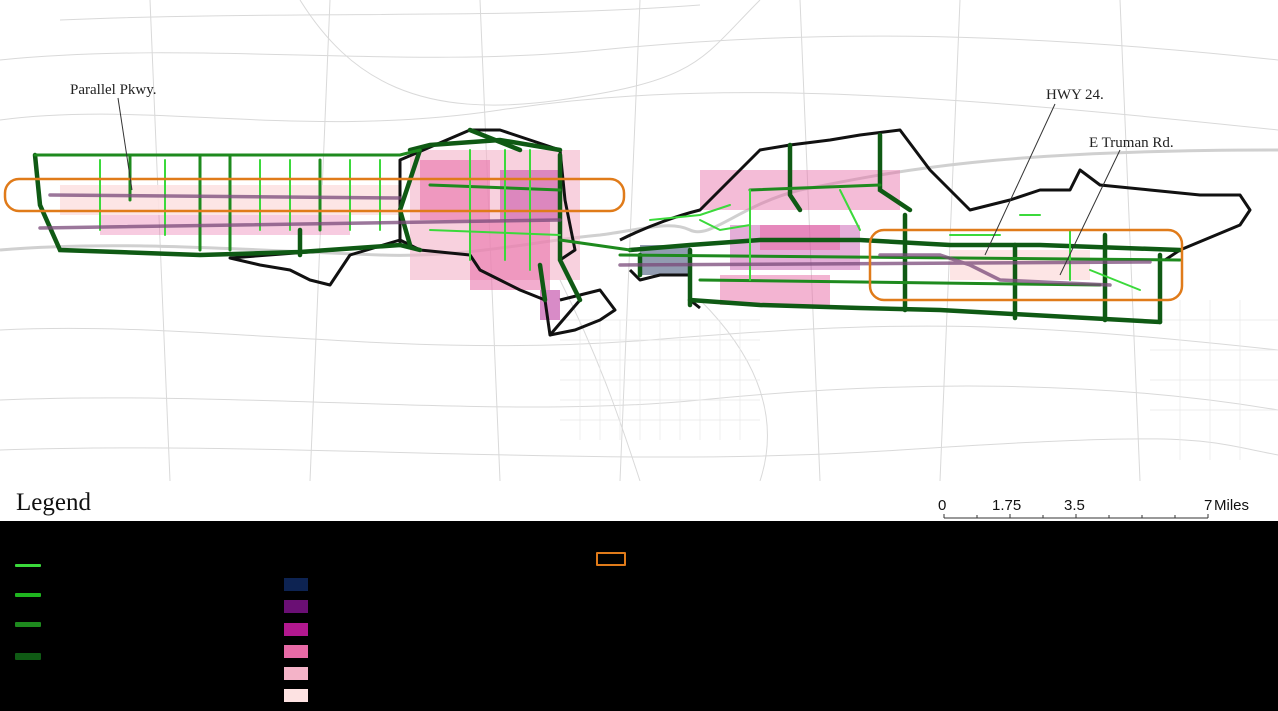 Image resolution: width=1278 pixels, height=711 pixels. What do you see at coordinates (53, 502) in the screenshot?
I see `legend-title: Legend` at bounding box center [53, 502].